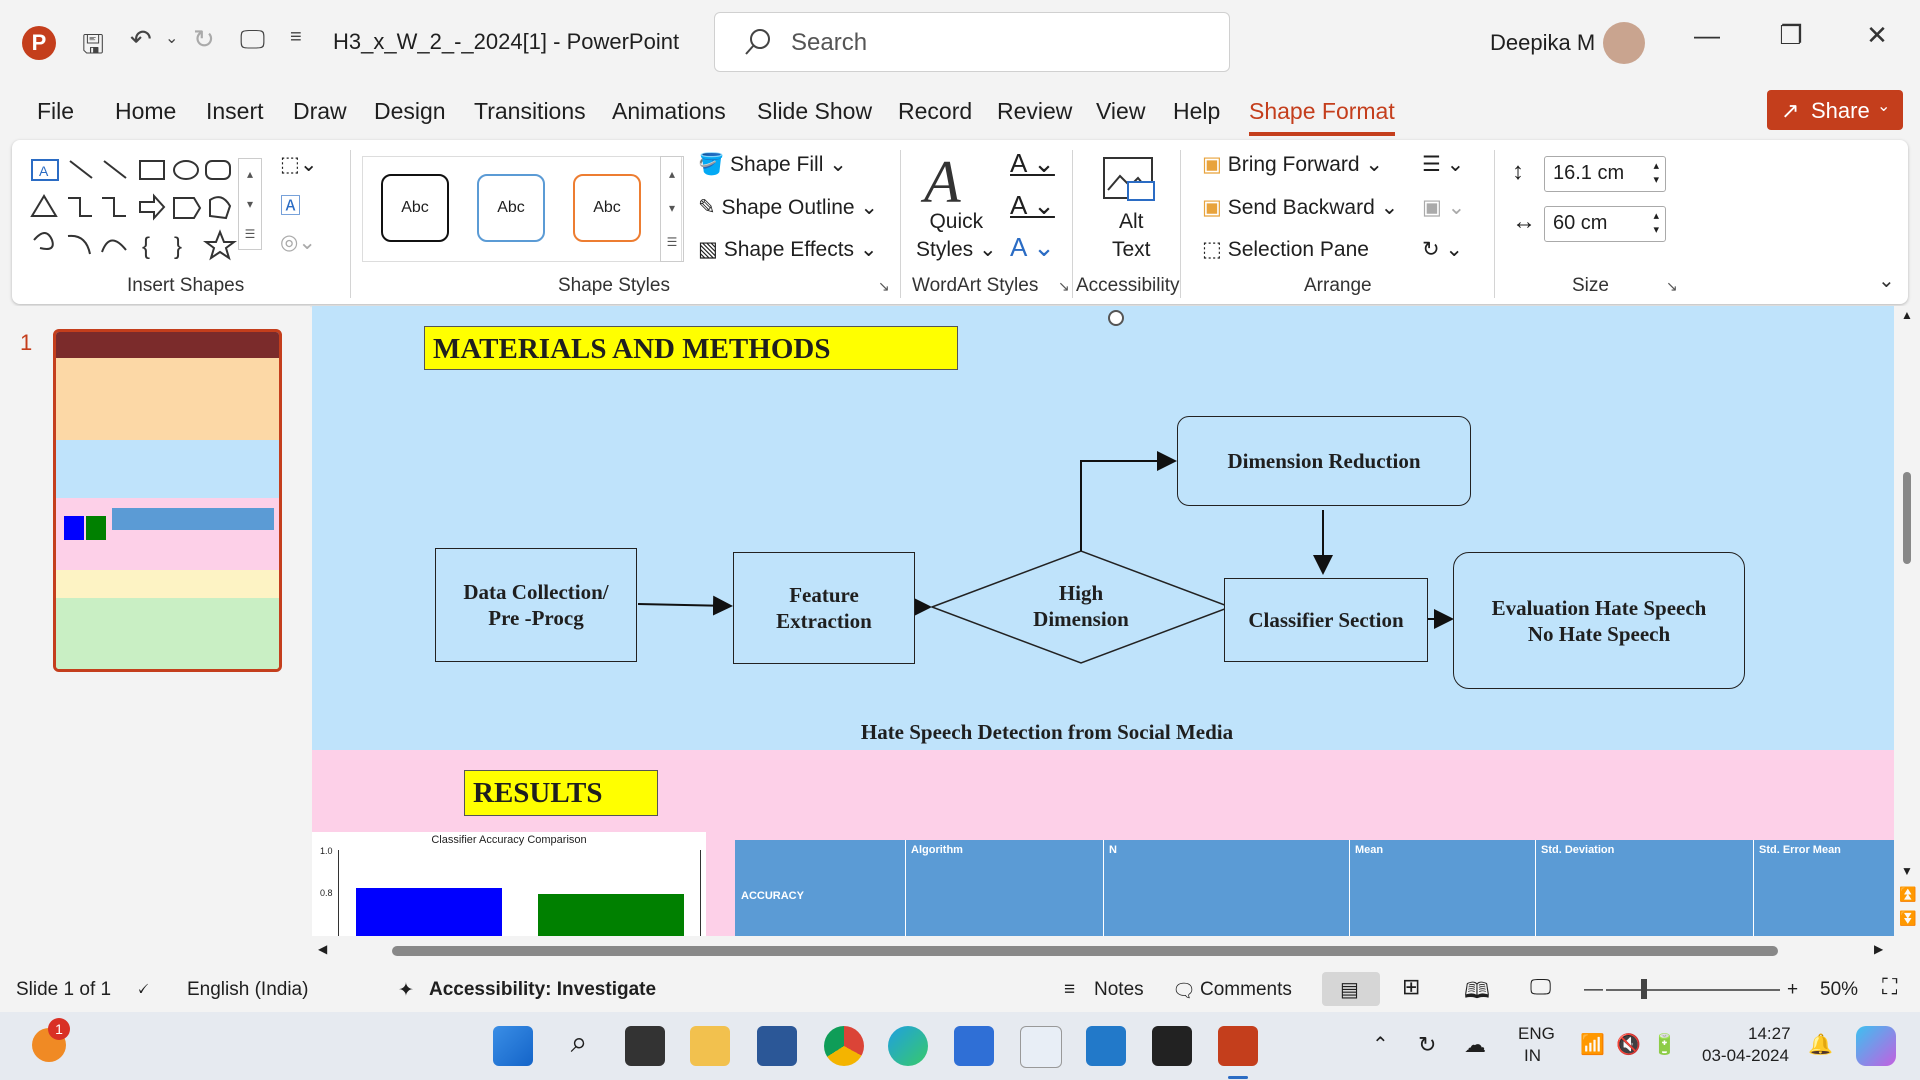 This screenshot has height=1080, width=1920. I want to click on slide-sorter-icon: ⊞, so click(1411, 987).